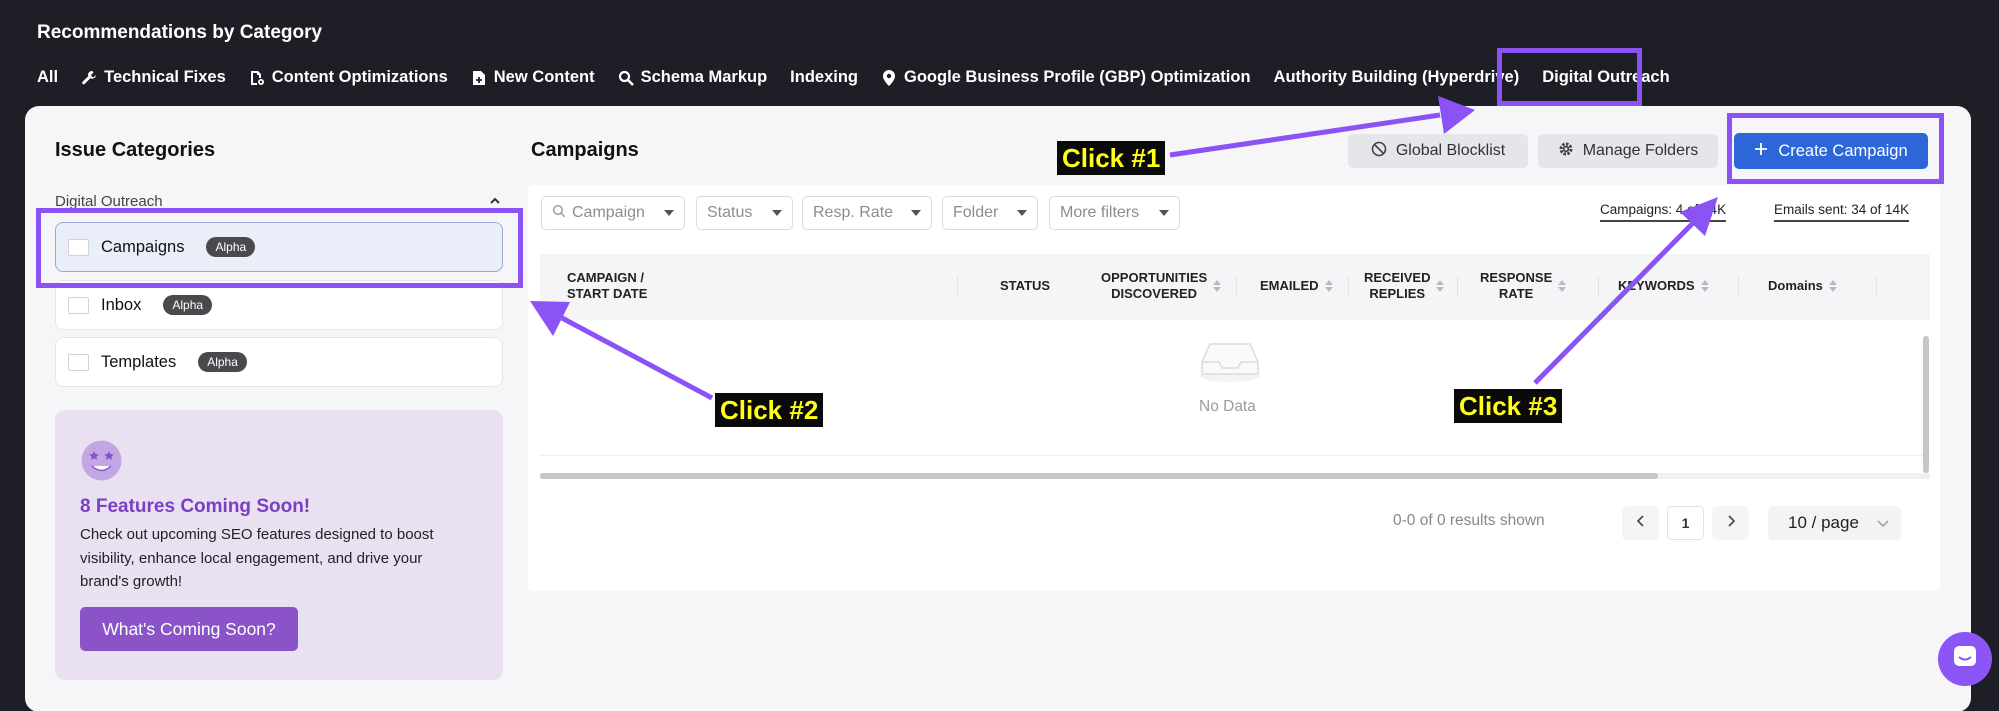  Describe the element at coordinates (1379, 151) in the screenshot. I see `block-icon` at that location.